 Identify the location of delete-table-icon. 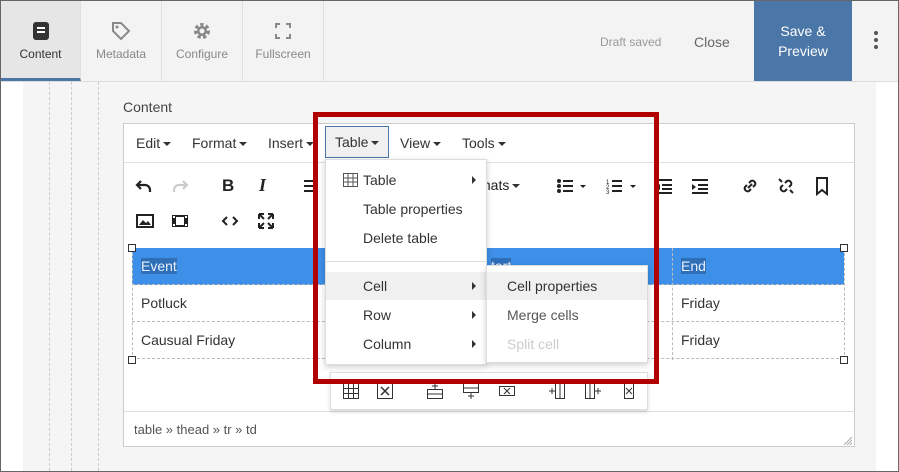
(385, 391).